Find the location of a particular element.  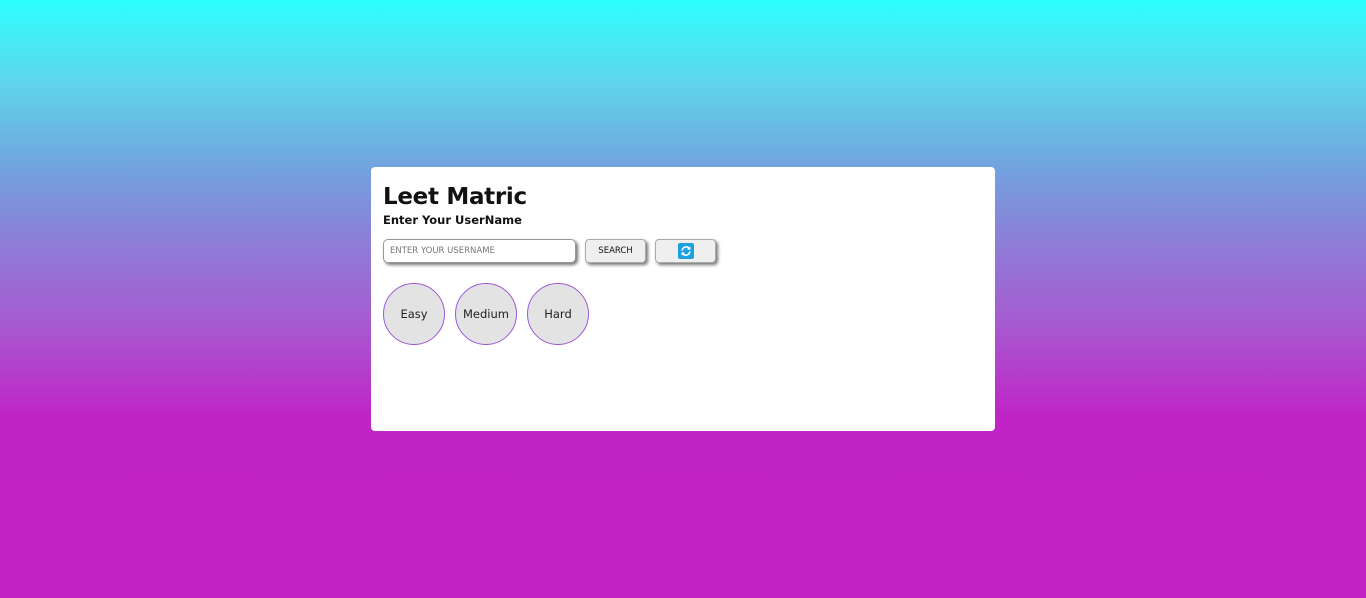

search-button: SEARCH is located at coordinates (615, 251).